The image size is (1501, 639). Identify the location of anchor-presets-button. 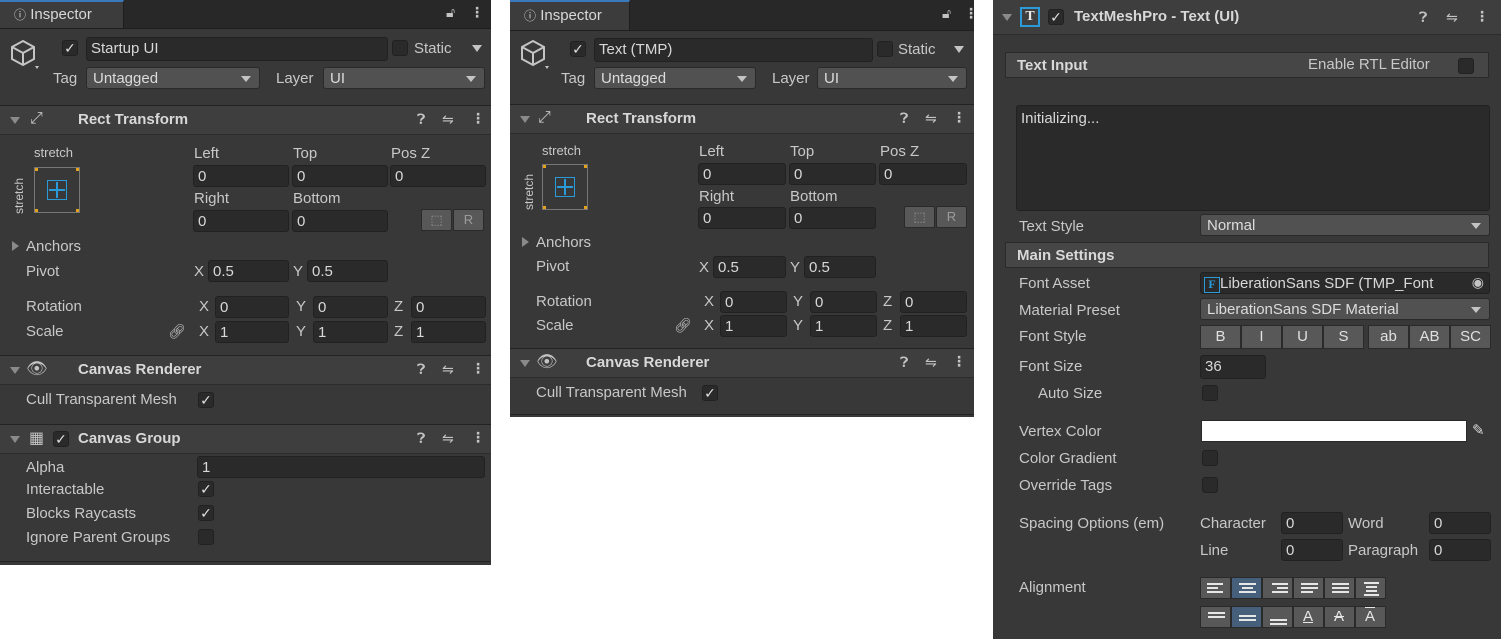
(565, 187).